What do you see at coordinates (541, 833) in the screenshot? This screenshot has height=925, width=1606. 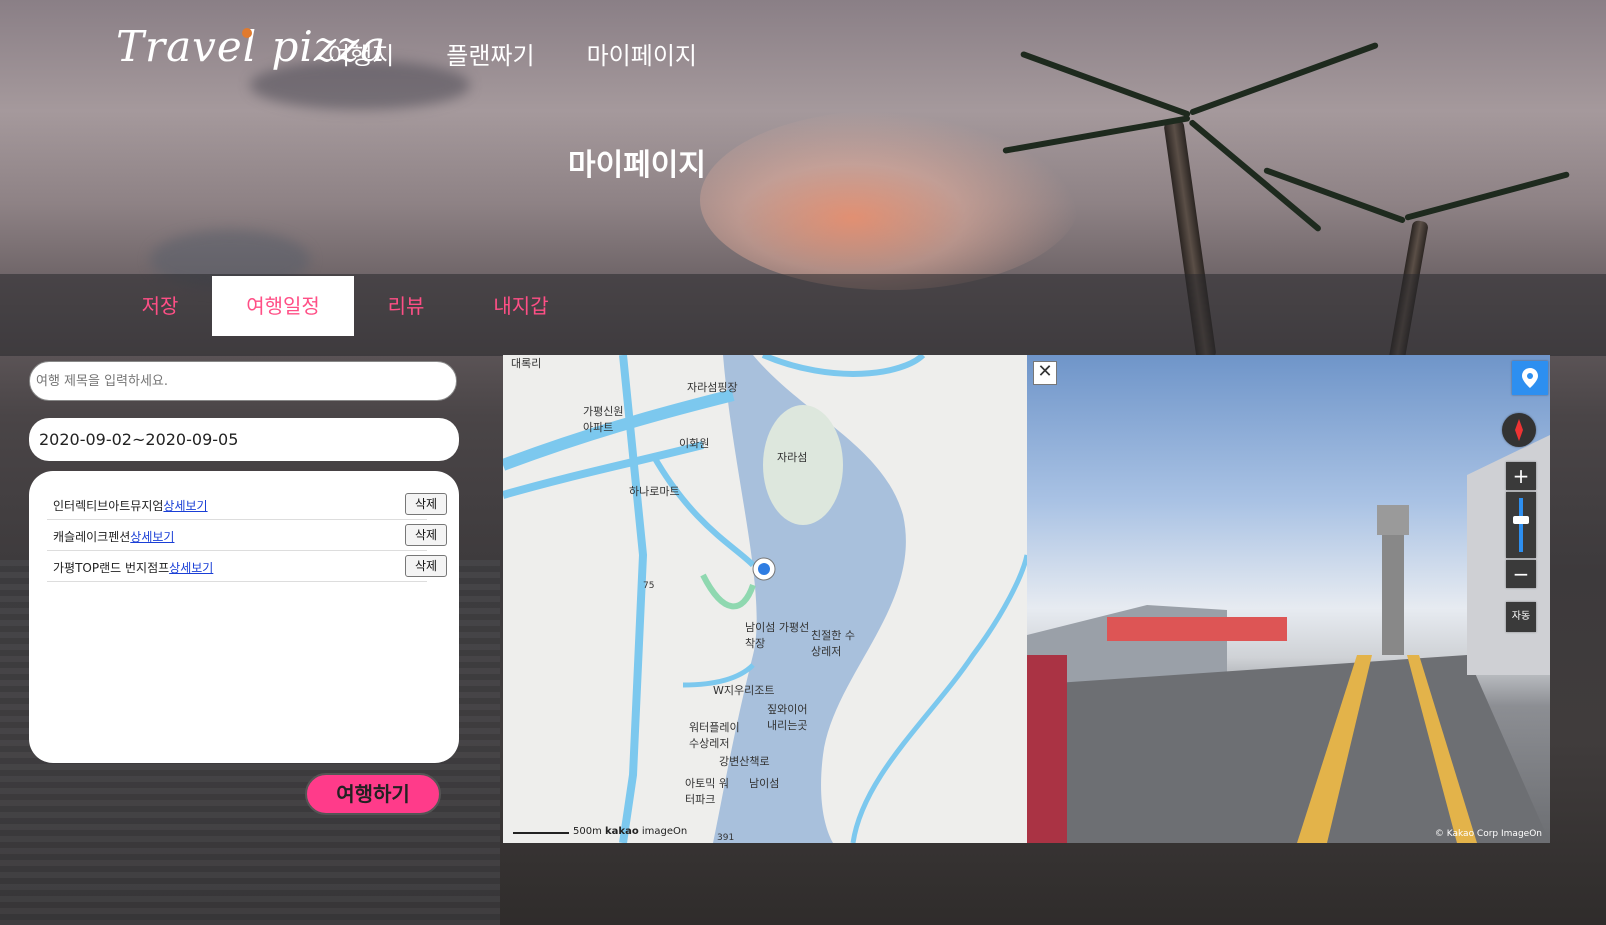 I see `scale-bar` at bounding box center [541, 833].